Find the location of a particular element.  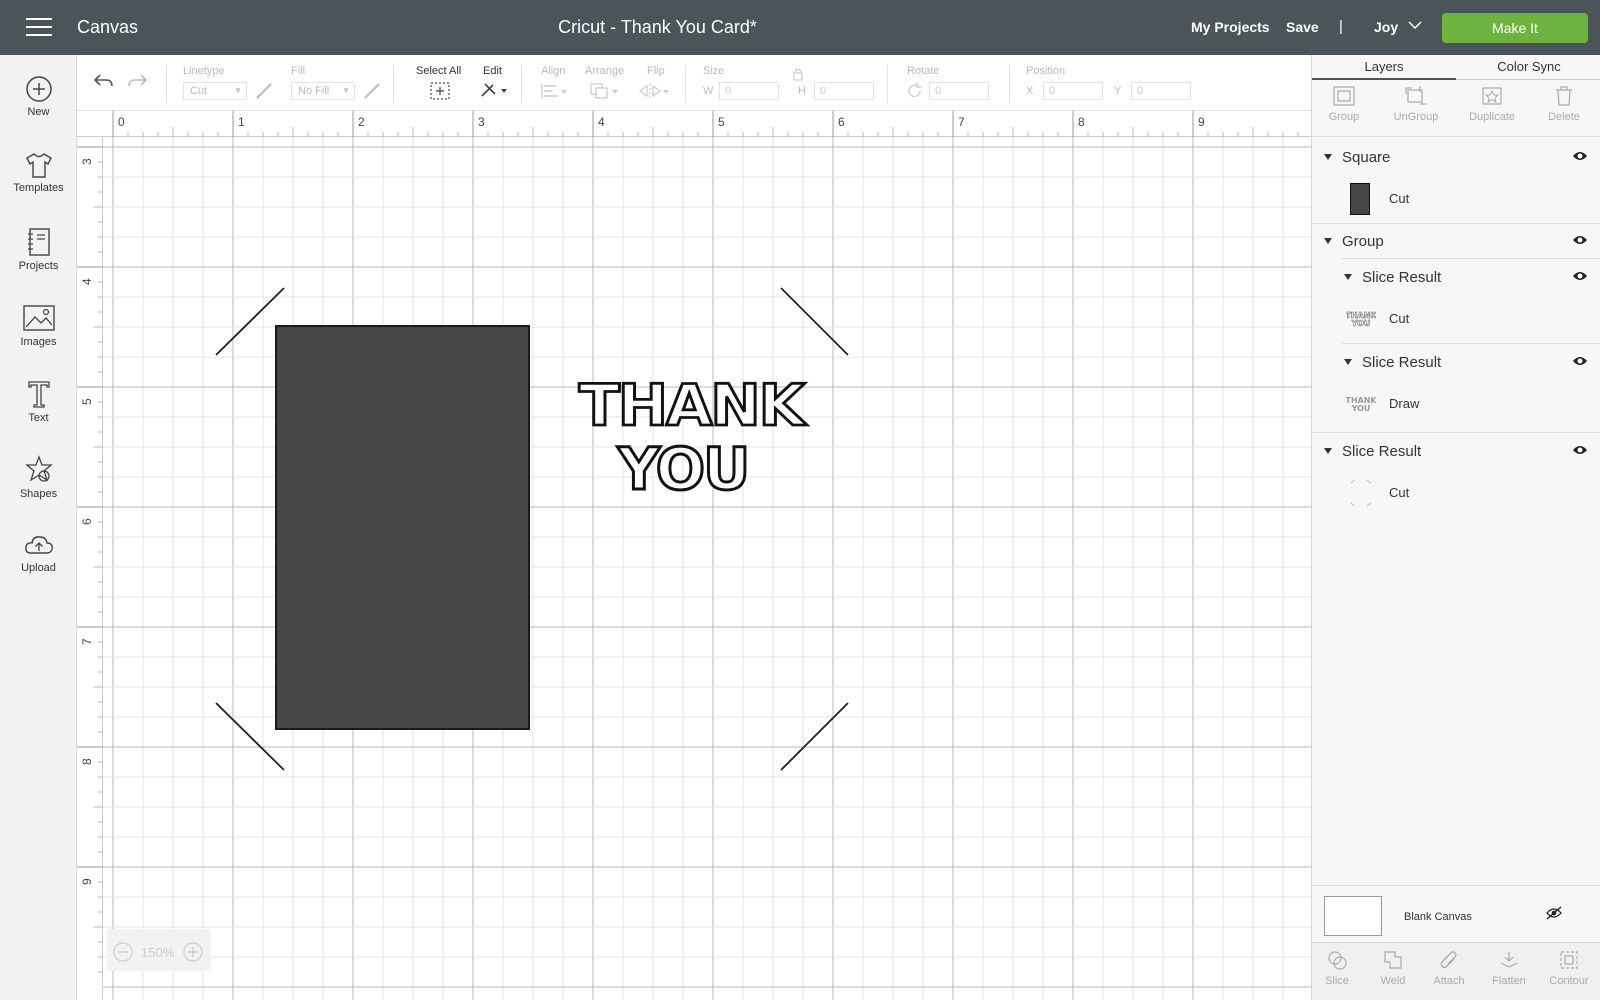

ruler-label: 8 is located at coordinates (1081, 122).